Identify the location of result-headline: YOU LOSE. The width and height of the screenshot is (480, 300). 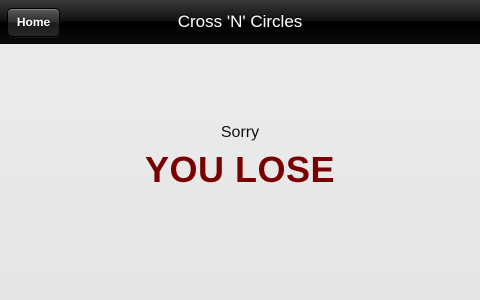
(240, 169).